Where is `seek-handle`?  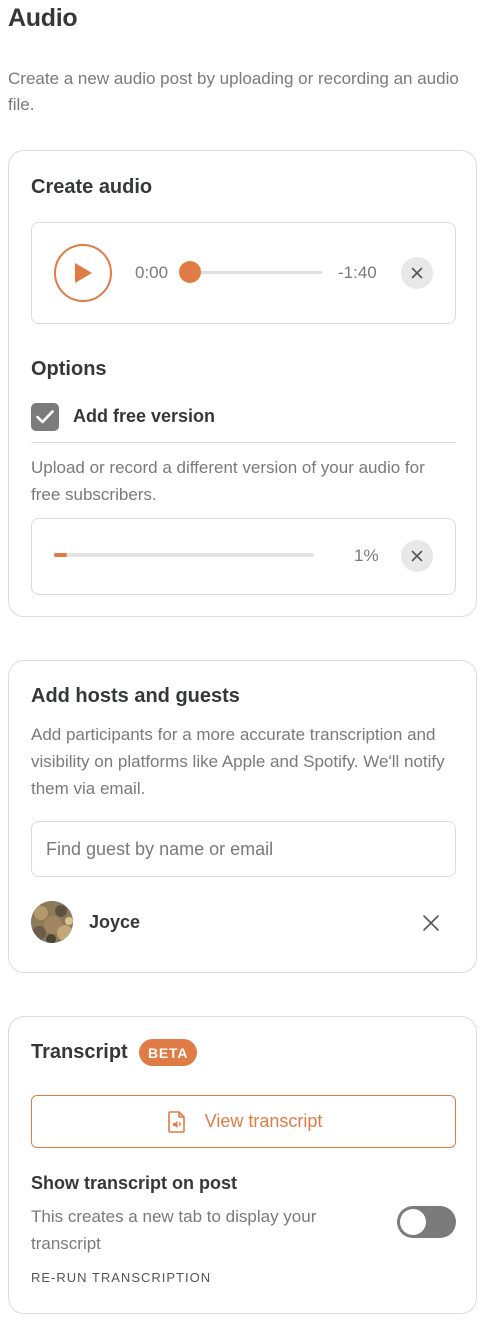
seek-handle is located at coordinates (190, 272).